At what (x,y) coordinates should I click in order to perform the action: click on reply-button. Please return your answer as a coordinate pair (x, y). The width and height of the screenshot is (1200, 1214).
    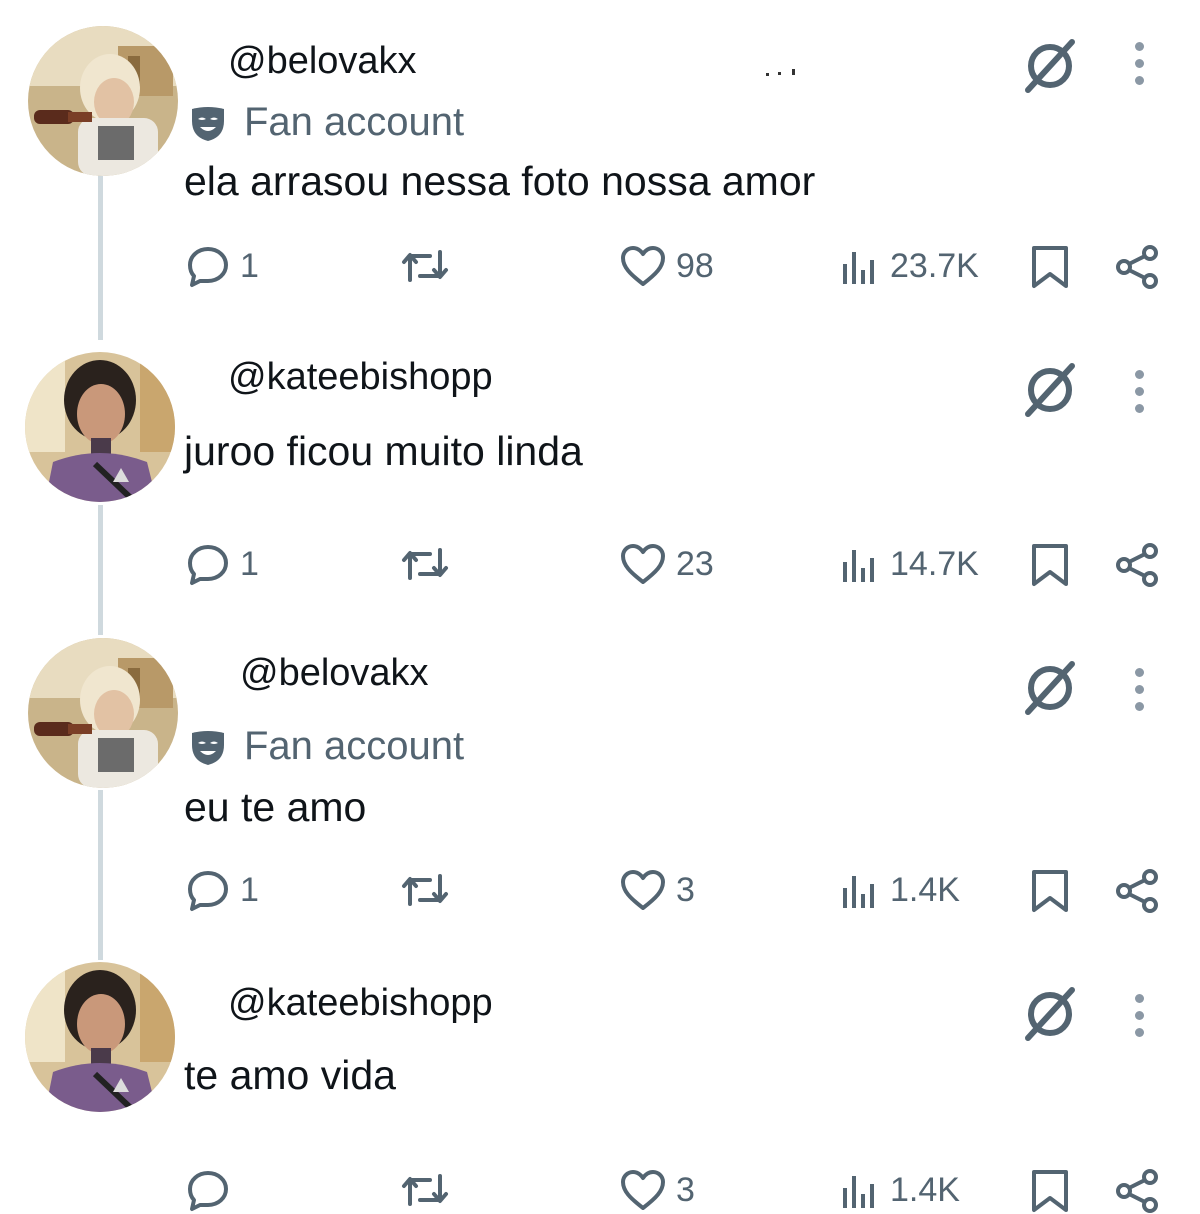
    Looking at the image, I should click on (213, 1190).